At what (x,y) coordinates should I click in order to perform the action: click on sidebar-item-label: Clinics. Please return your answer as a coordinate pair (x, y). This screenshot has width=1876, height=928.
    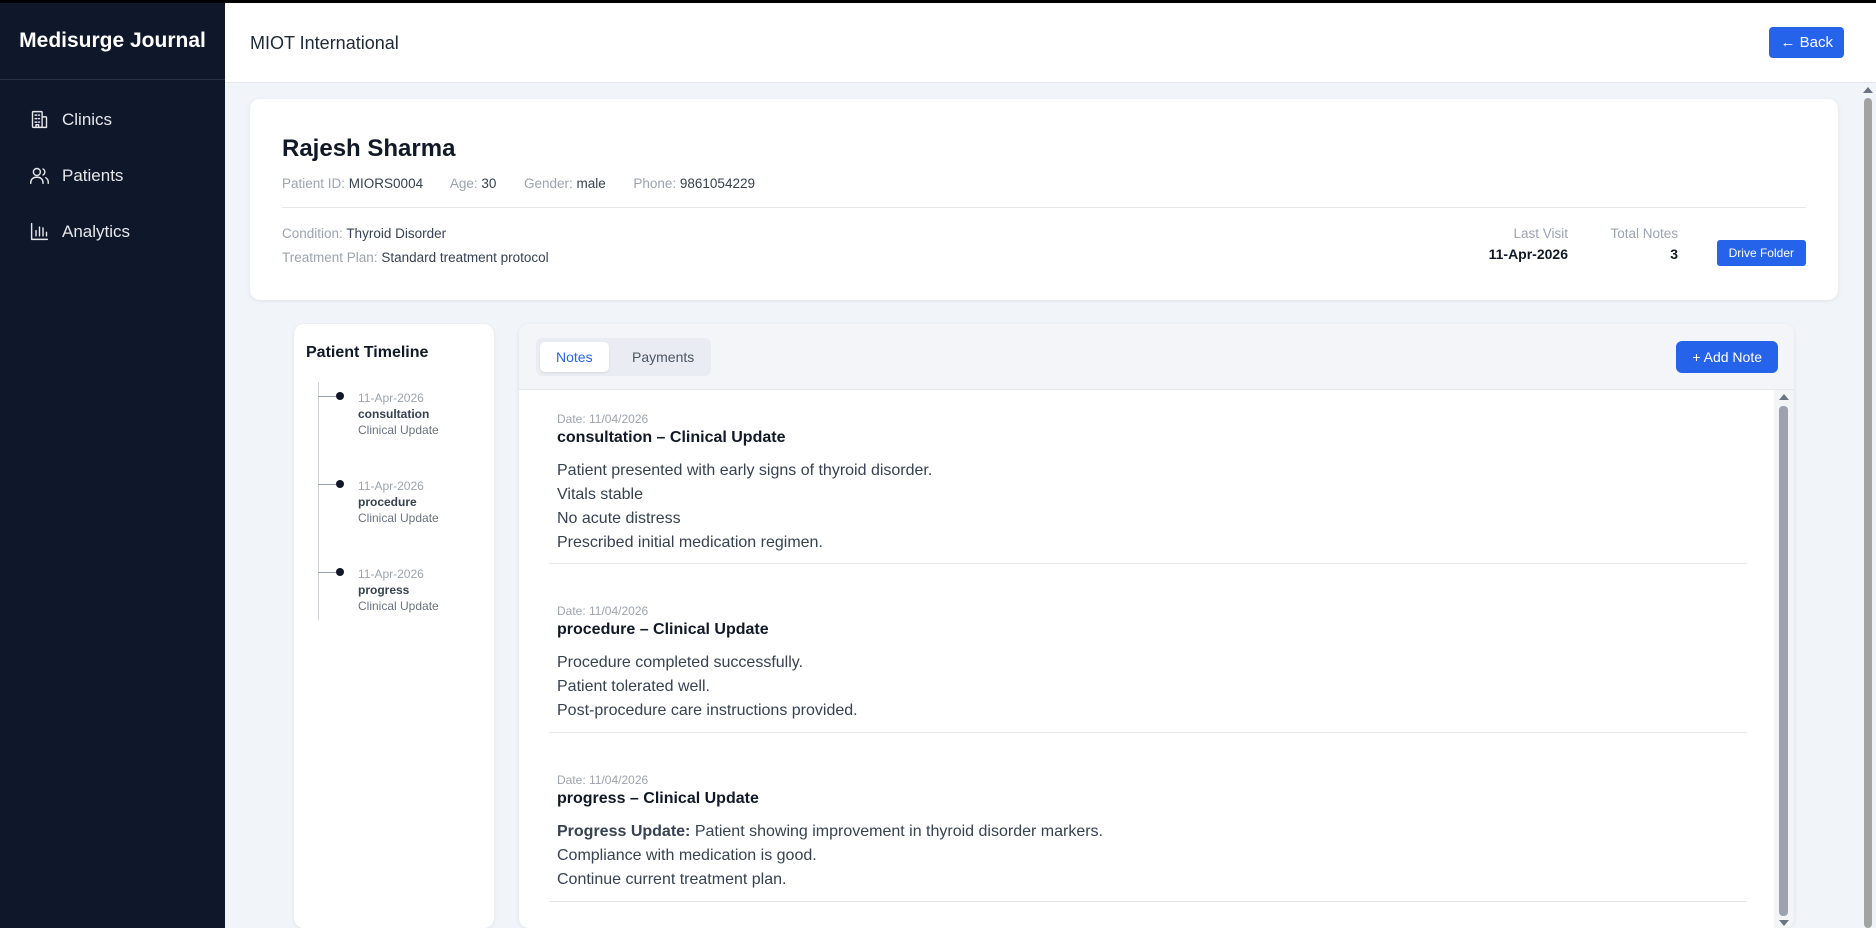
    Looking at the image, I should click on (87, 119).